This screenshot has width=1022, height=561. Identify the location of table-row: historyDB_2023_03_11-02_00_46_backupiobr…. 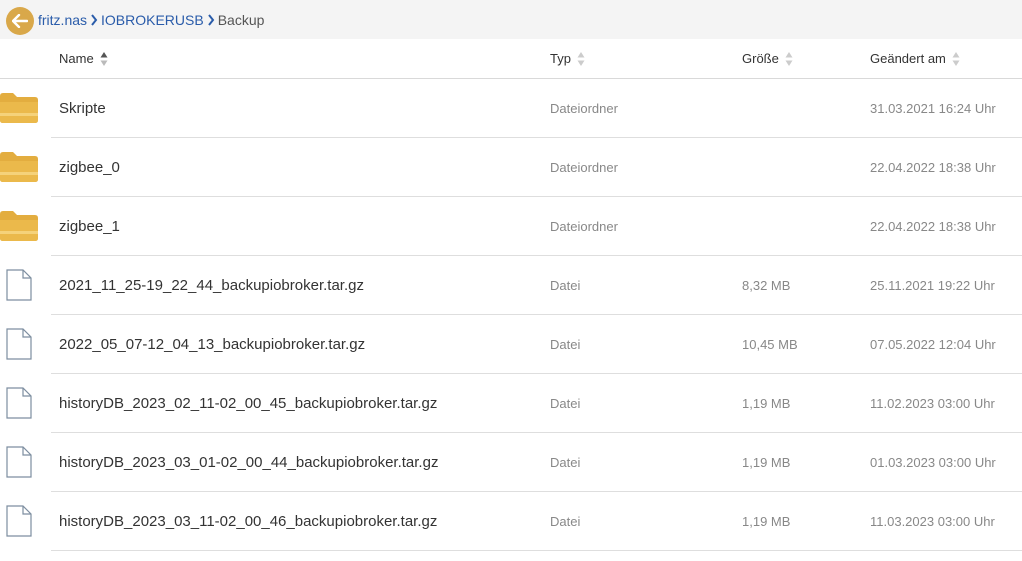
(511, 521).